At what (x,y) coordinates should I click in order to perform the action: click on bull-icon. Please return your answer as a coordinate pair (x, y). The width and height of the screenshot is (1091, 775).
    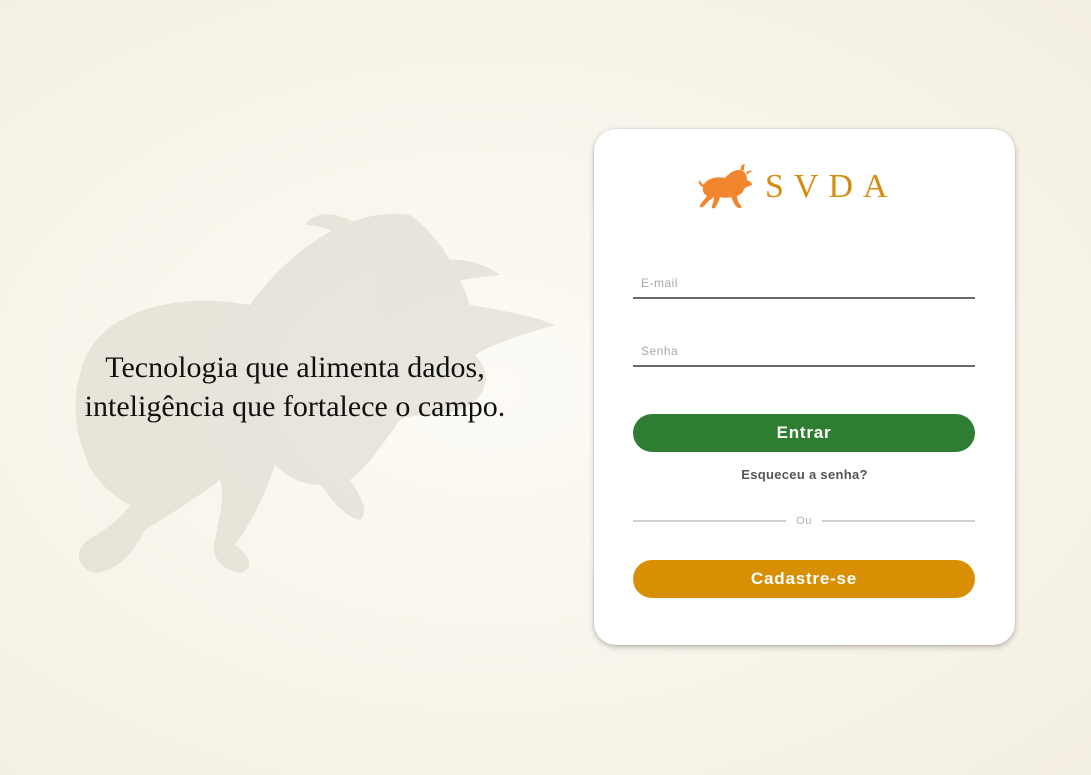
    Looking at the image, I should click on (725, 186).